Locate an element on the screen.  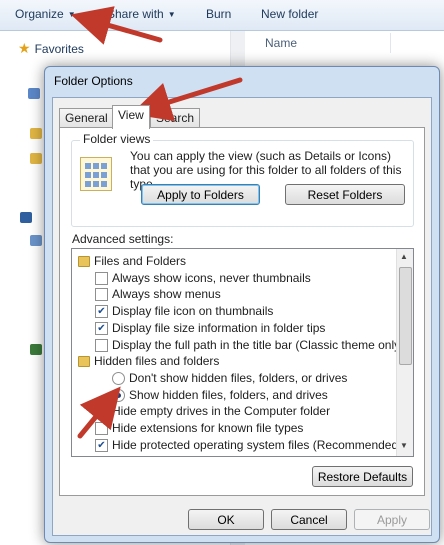
reset-folders-button: Reset Folders is located at coordinates (345, 194).